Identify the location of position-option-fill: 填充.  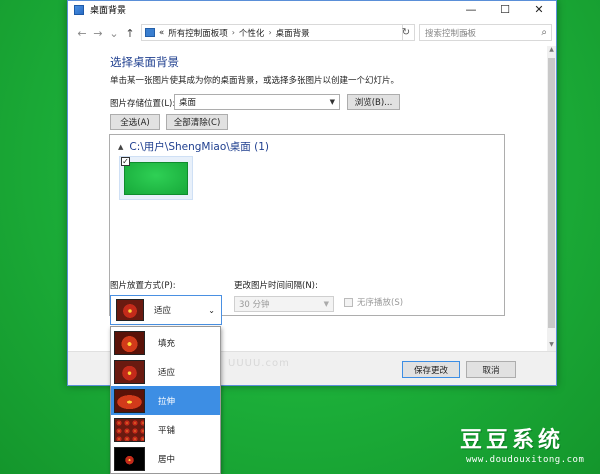
(165, 342).